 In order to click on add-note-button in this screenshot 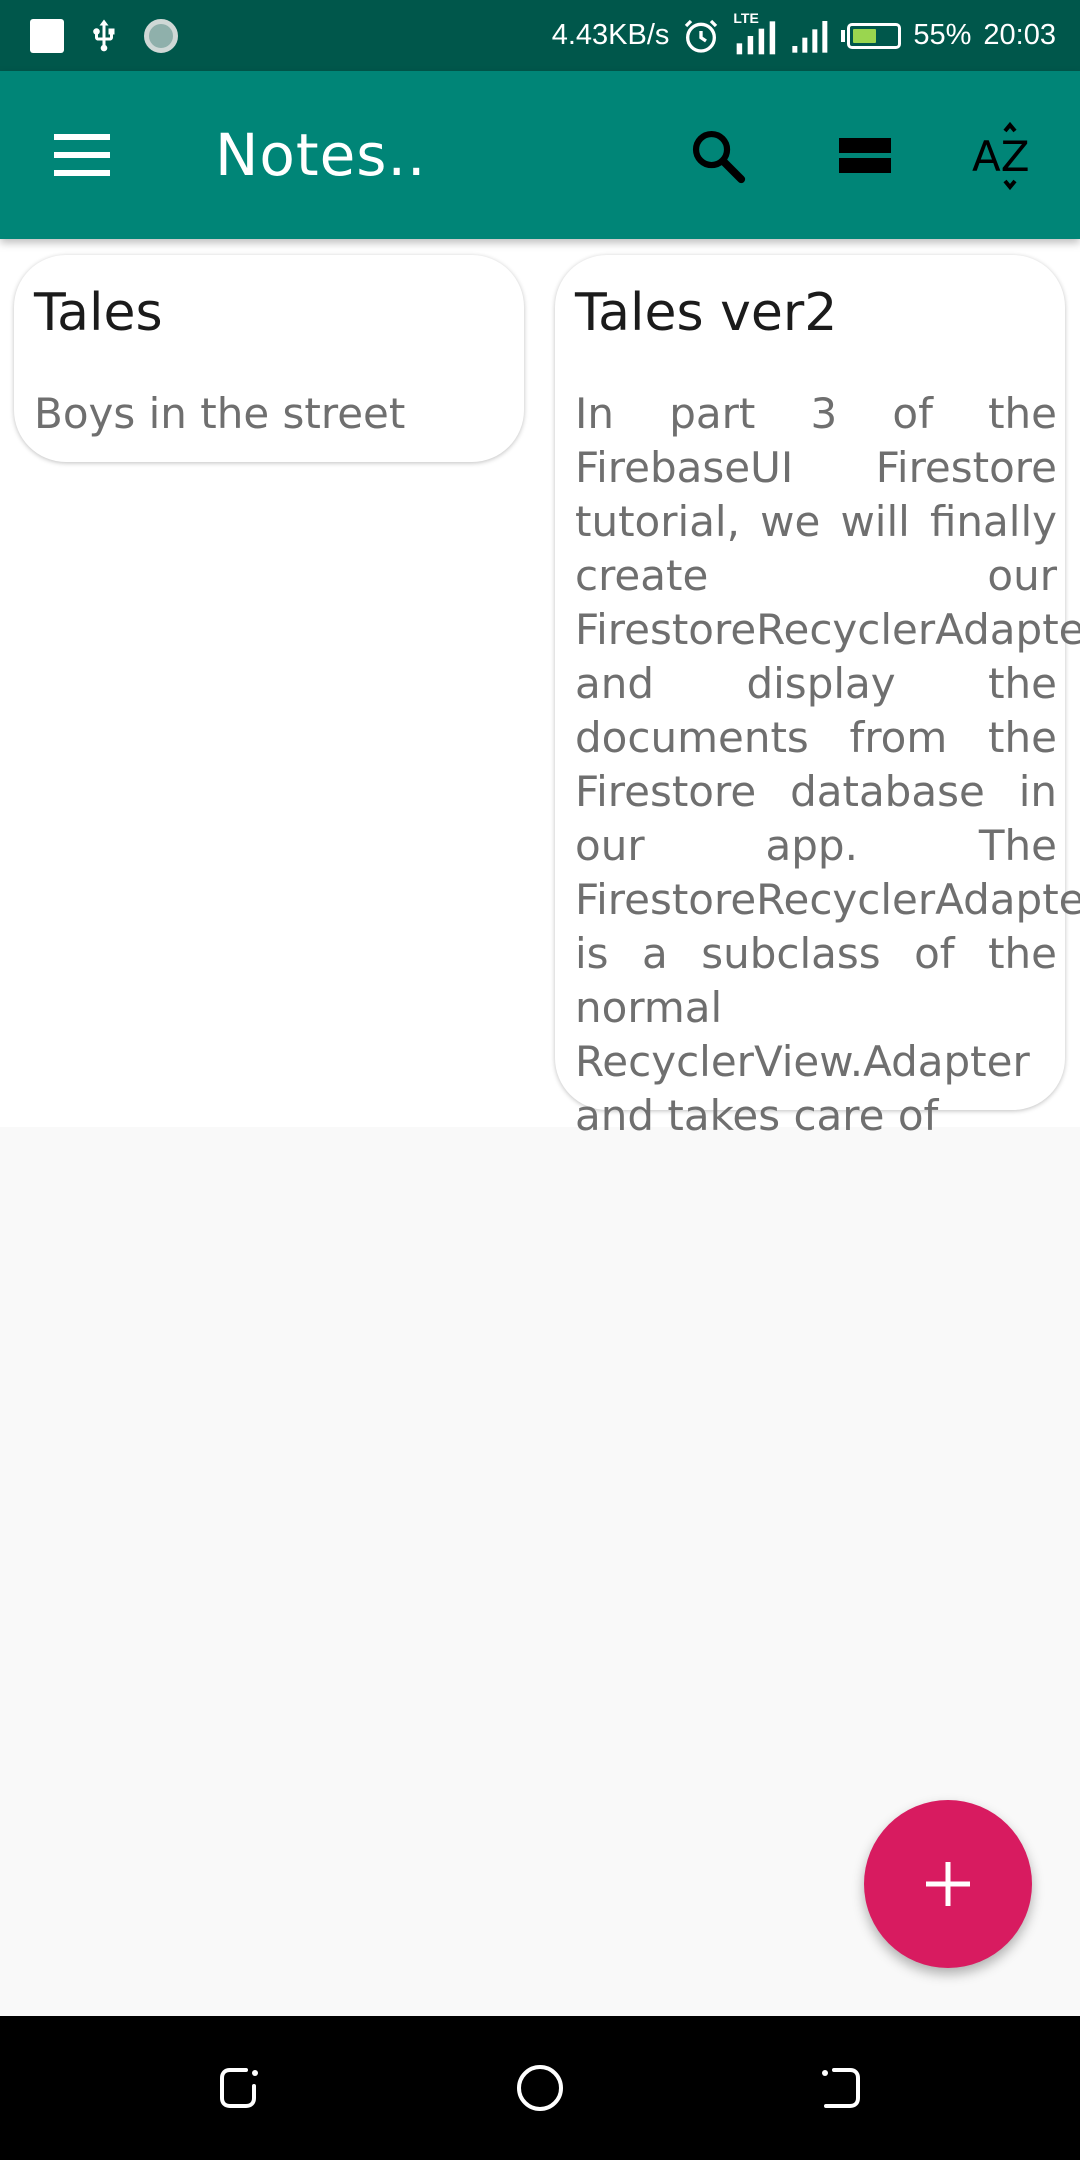, I will do `click(948, 1884)`.